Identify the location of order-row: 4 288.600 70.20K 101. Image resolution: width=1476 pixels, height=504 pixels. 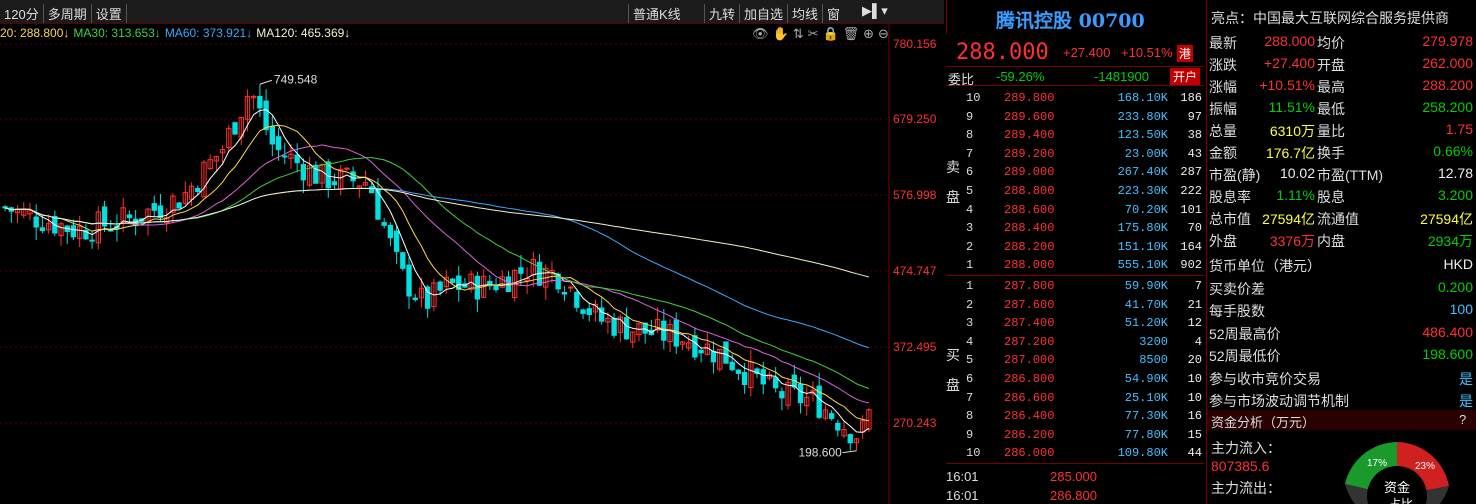
(1075, 210).